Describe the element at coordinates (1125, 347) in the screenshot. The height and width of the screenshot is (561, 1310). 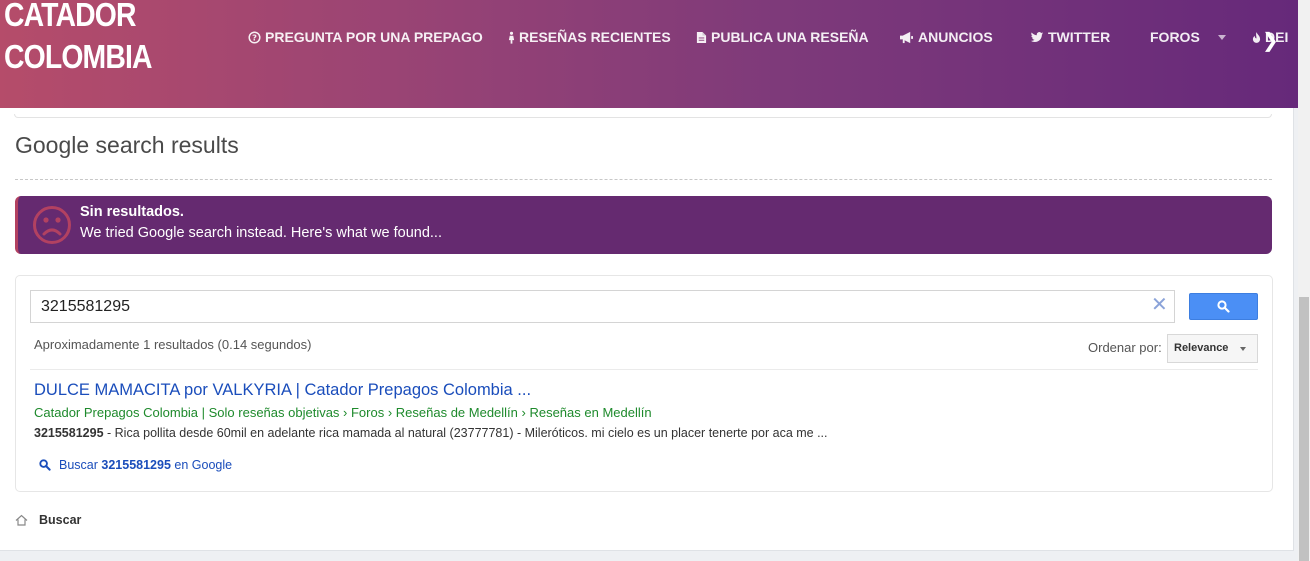
I see `order-by-label: Ordenar por:` at that location.